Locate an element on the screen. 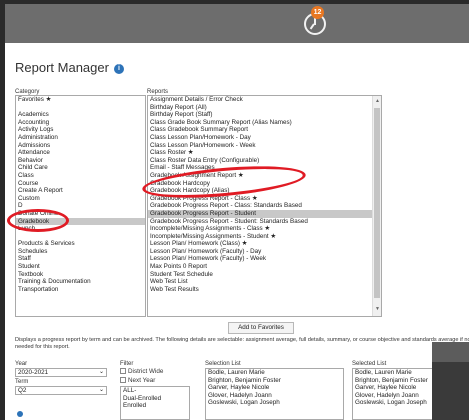 This screenshot has height=420, width=469. report-item: Class Roster ★ is located at coordinates (264, 153).